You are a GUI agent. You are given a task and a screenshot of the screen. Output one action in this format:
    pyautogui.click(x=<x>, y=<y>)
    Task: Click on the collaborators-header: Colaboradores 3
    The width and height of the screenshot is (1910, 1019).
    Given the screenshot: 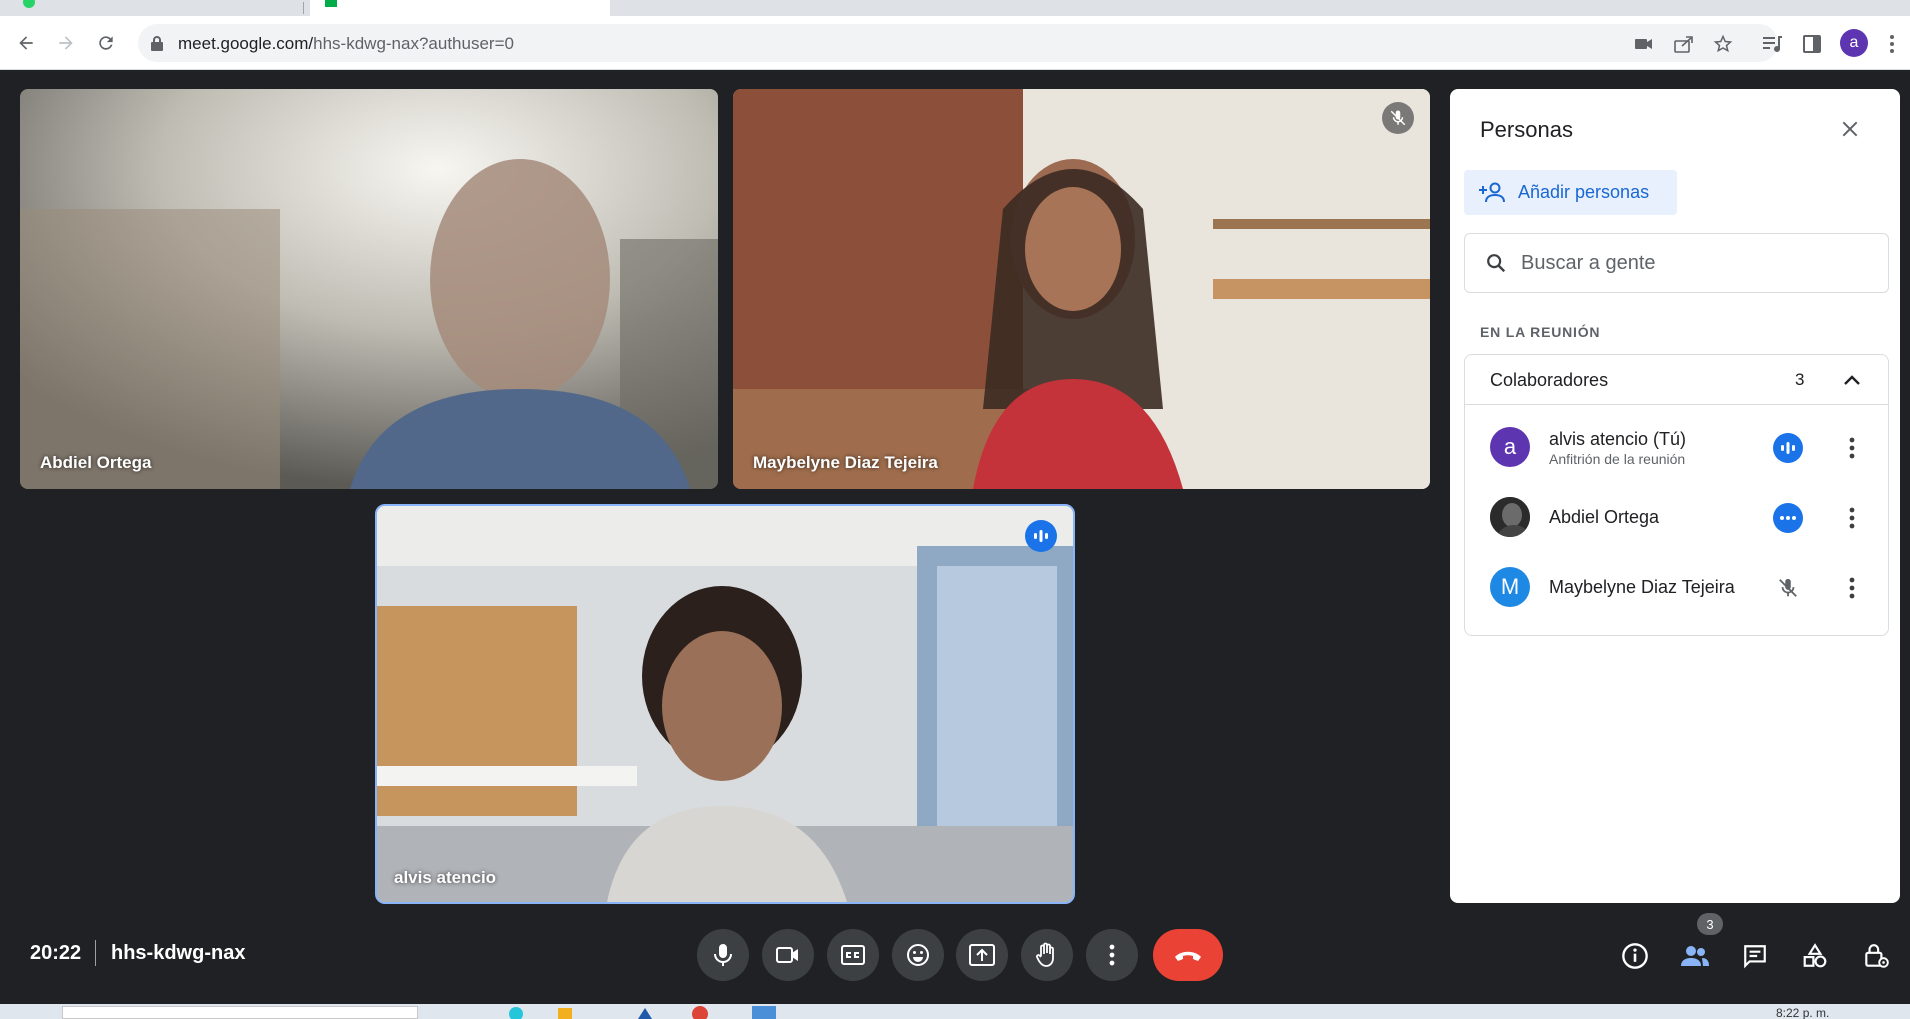 What is the action you would take?
    pyautogui.click(x=1676, y=380)
    